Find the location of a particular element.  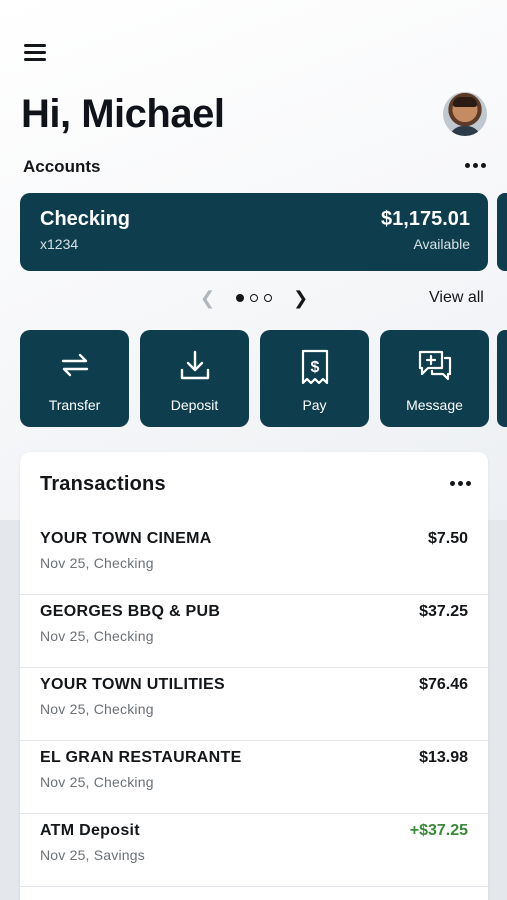

chevron-right-icon: ❯ is located at coordinates (300, 298).